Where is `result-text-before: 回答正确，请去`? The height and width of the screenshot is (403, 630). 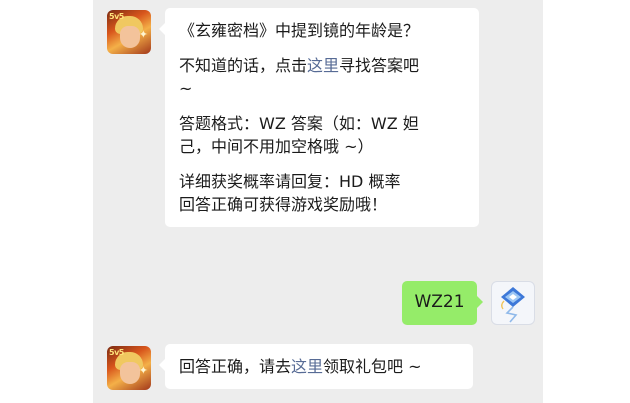 result-text-before: 回答正确，请去 is located at coordinates (235, 366).